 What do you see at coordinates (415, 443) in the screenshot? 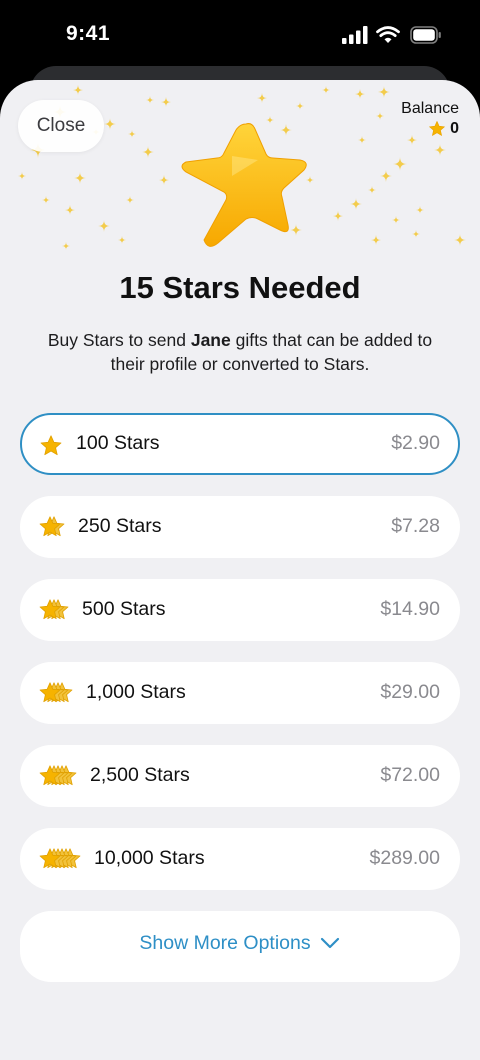
I see `star-option-price: $2.90` at bounding box center [415, 443].